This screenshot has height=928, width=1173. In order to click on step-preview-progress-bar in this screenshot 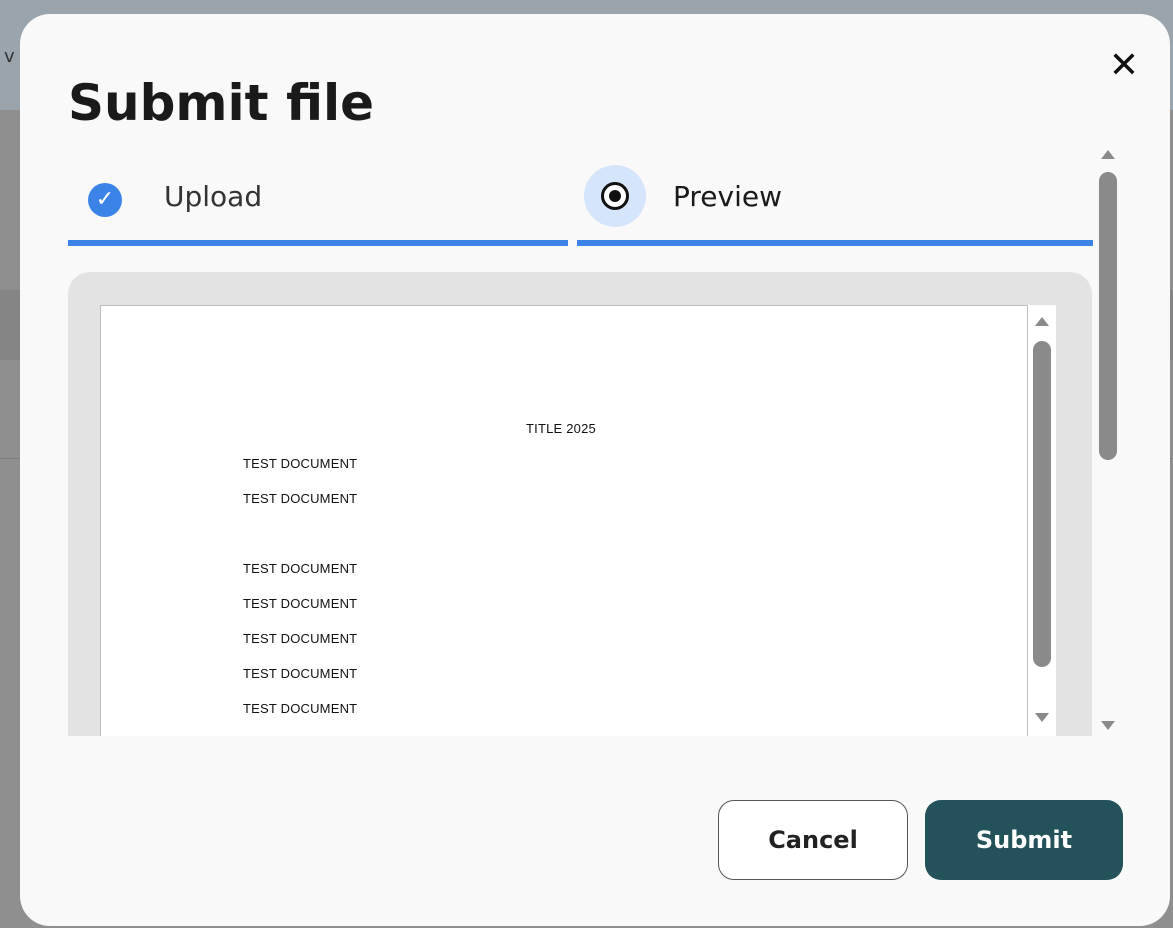, I will do `click(835, 243)`.